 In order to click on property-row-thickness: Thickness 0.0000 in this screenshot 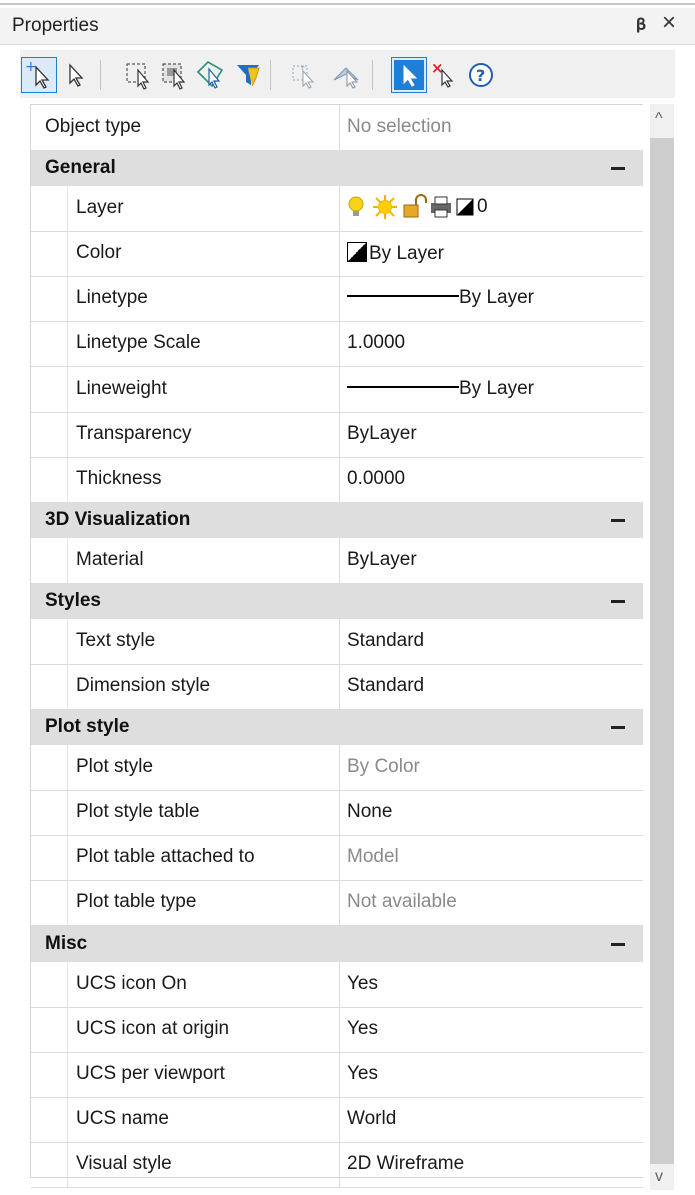, I will do `click(337, 479)`.